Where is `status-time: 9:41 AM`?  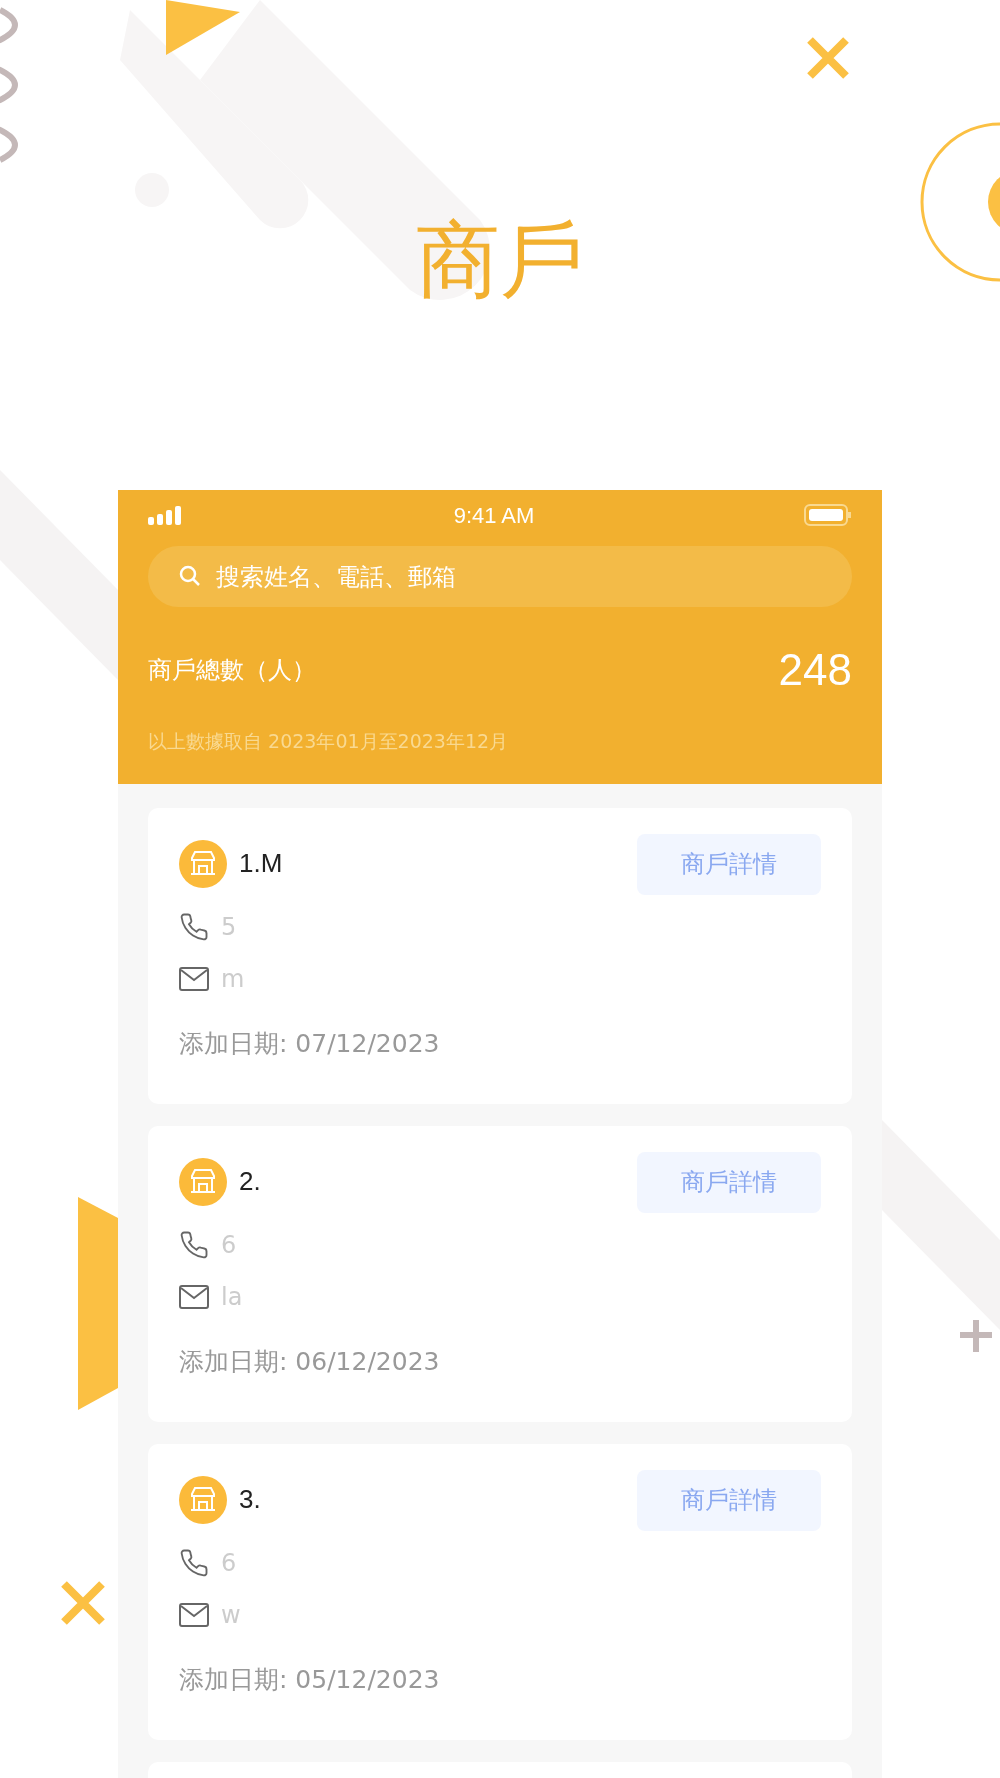
status-time: 9:41 AM is located at coordinates (494, 515).